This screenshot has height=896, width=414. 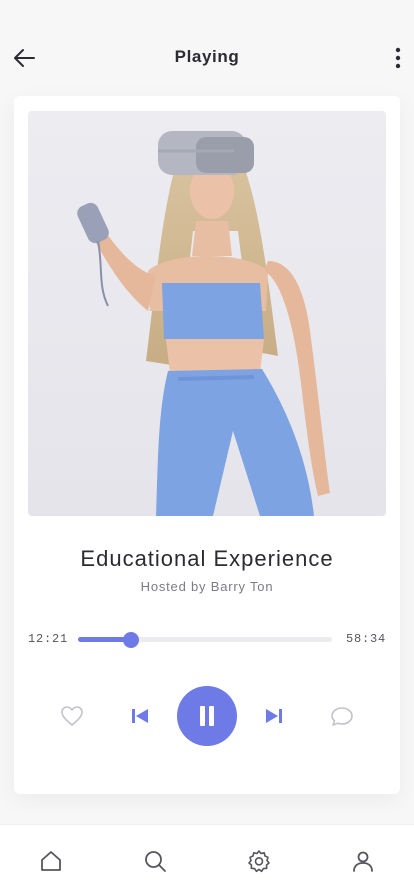 I want to click on tab-settings, so click(x=259, y=861).